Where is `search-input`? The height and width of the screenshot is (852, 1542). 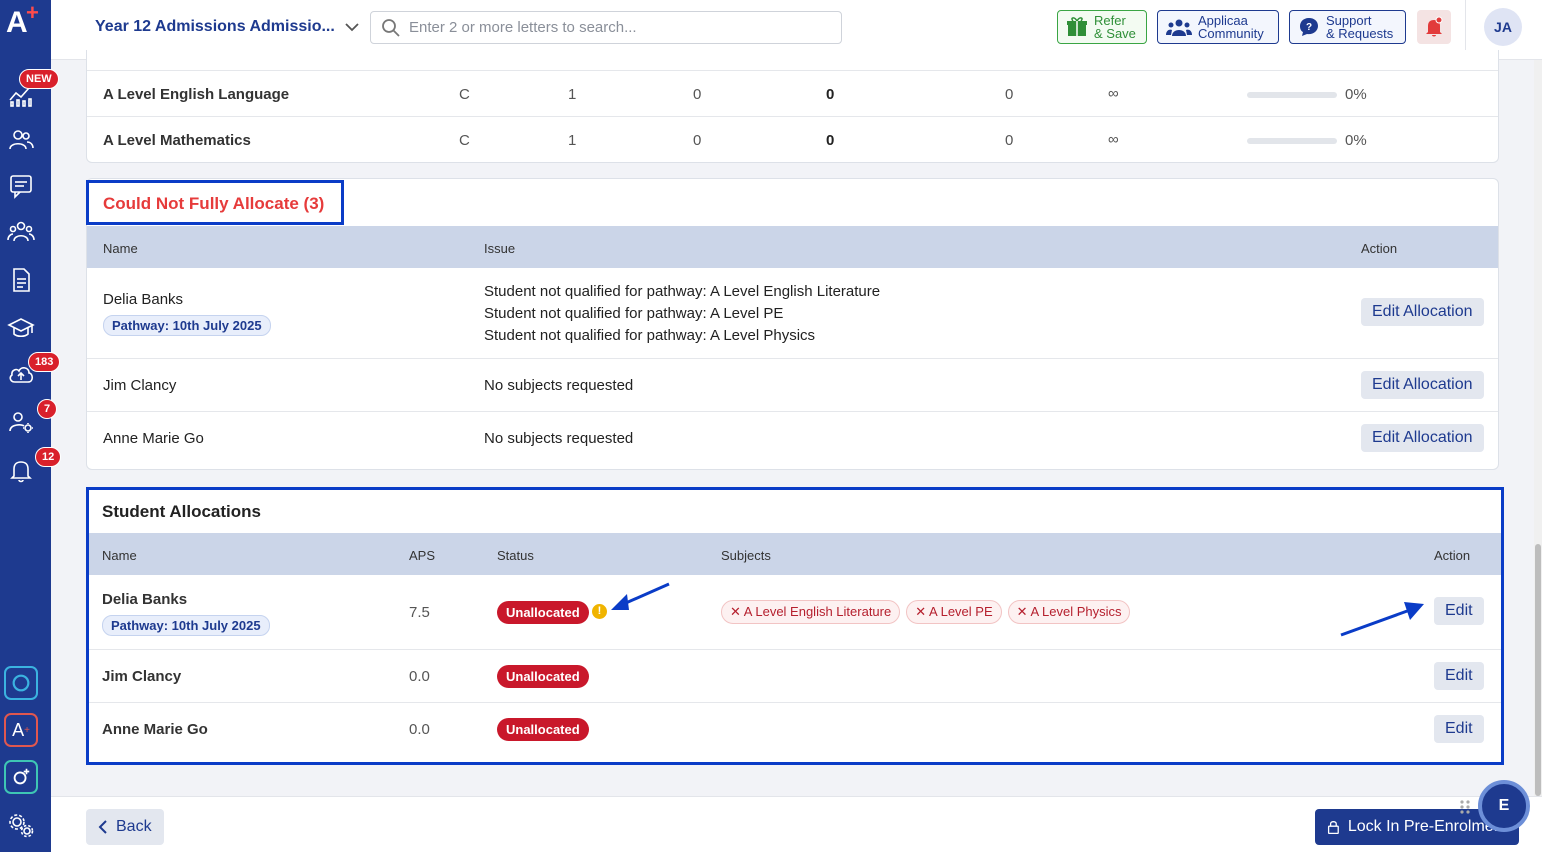 search-input is located at coordinates (619, 27).